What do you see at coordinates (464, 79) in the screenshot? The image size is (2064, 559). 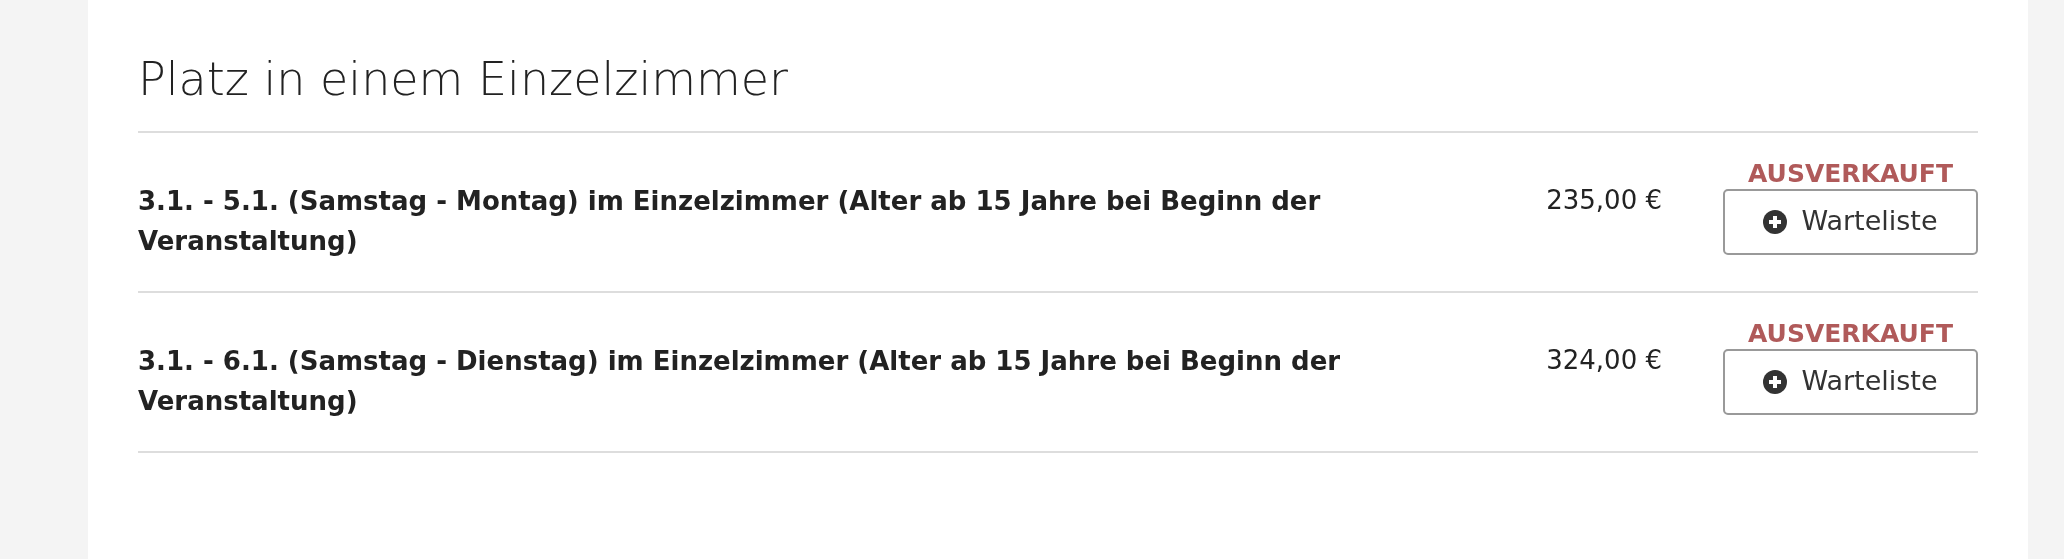 I see `section-title: Platz in einem Einzelzimmer` at bounding box center [464, 79].